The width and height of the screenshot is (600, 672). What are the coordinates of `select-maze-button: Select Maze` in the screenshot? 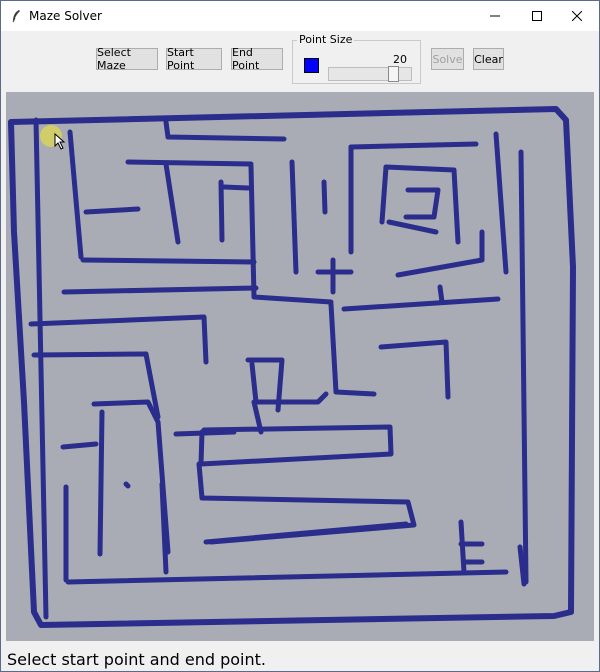 It's located at (127, 59).